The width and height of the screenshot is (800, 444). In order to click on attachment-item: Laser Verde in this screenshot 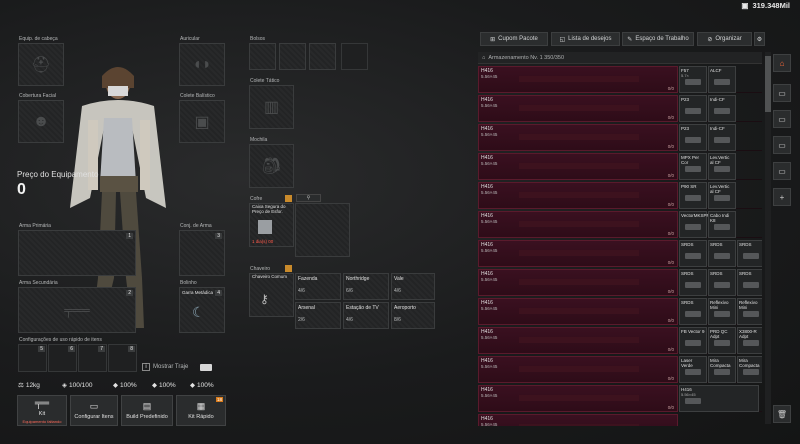, I will do `click(693, 369)`.